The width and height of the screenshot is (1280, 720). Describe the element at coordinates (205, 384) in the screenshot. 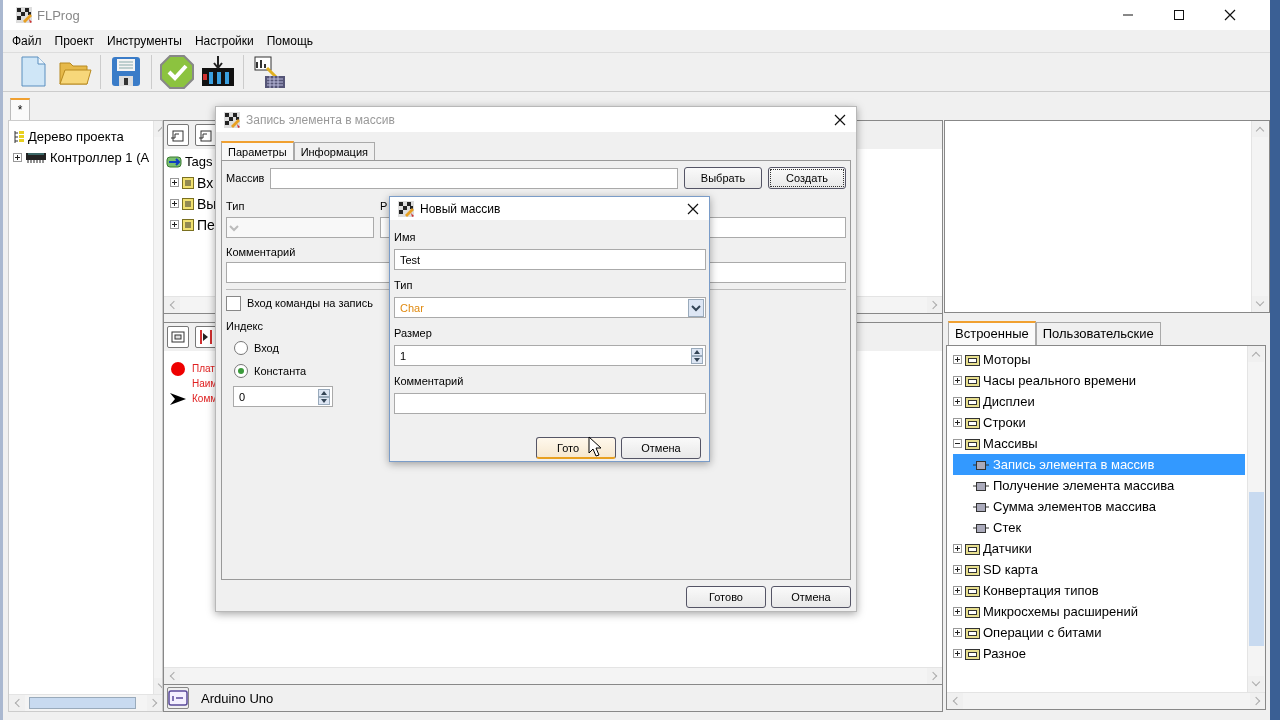

I see `info-text: Наим` at that location.